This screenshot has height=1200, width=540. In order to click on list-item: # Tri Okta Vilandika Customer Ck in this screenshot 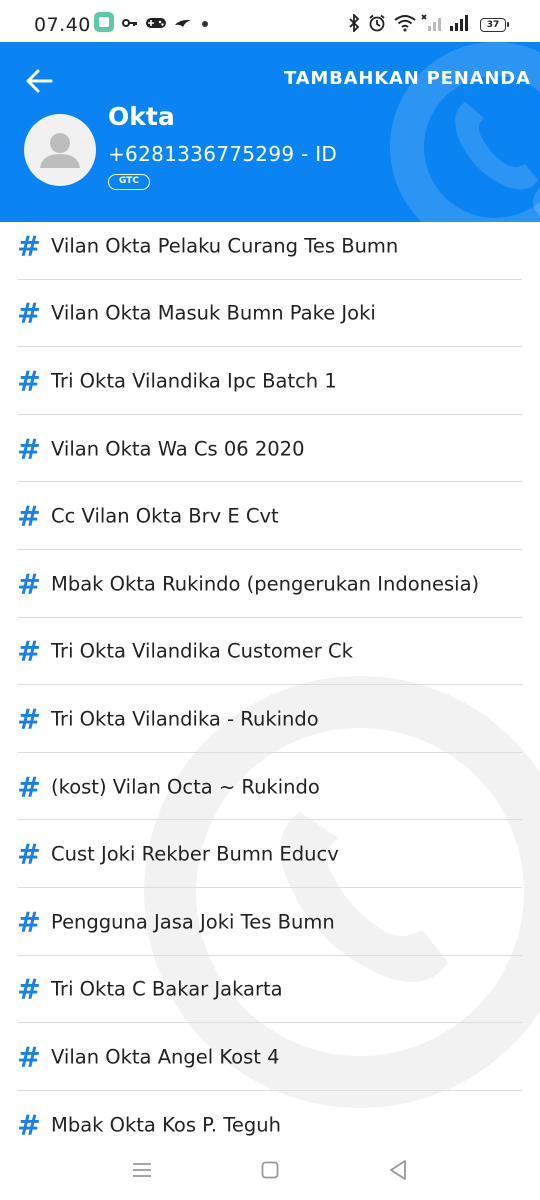, I will do `click(270, 652)`.